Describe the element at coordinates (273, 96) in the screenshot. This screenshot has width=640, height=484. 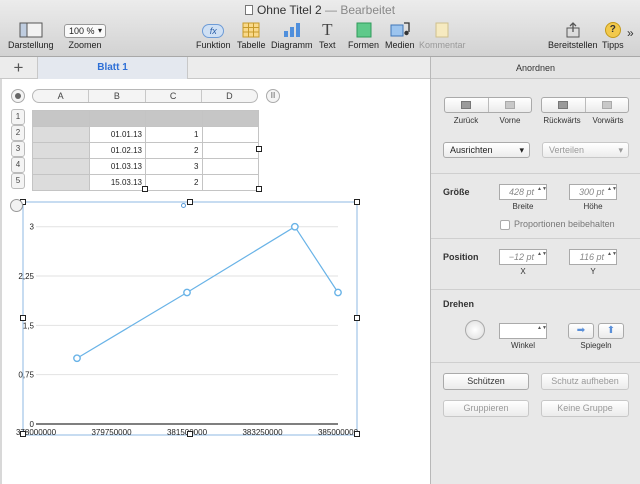
I see `table-pause-handle: II` at that location.